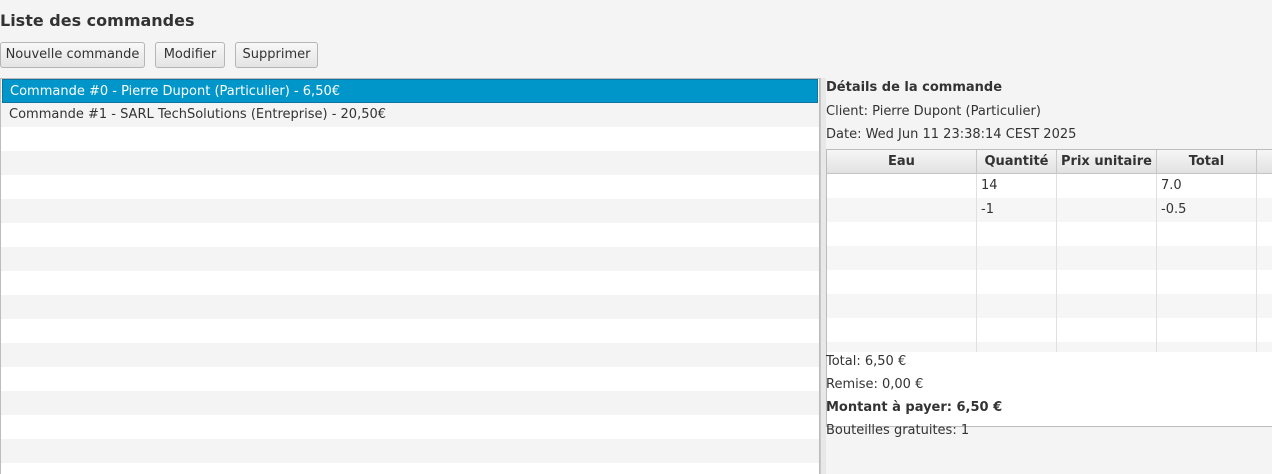  I want to click on table-row: 14 7.0, so click(1049, 186).